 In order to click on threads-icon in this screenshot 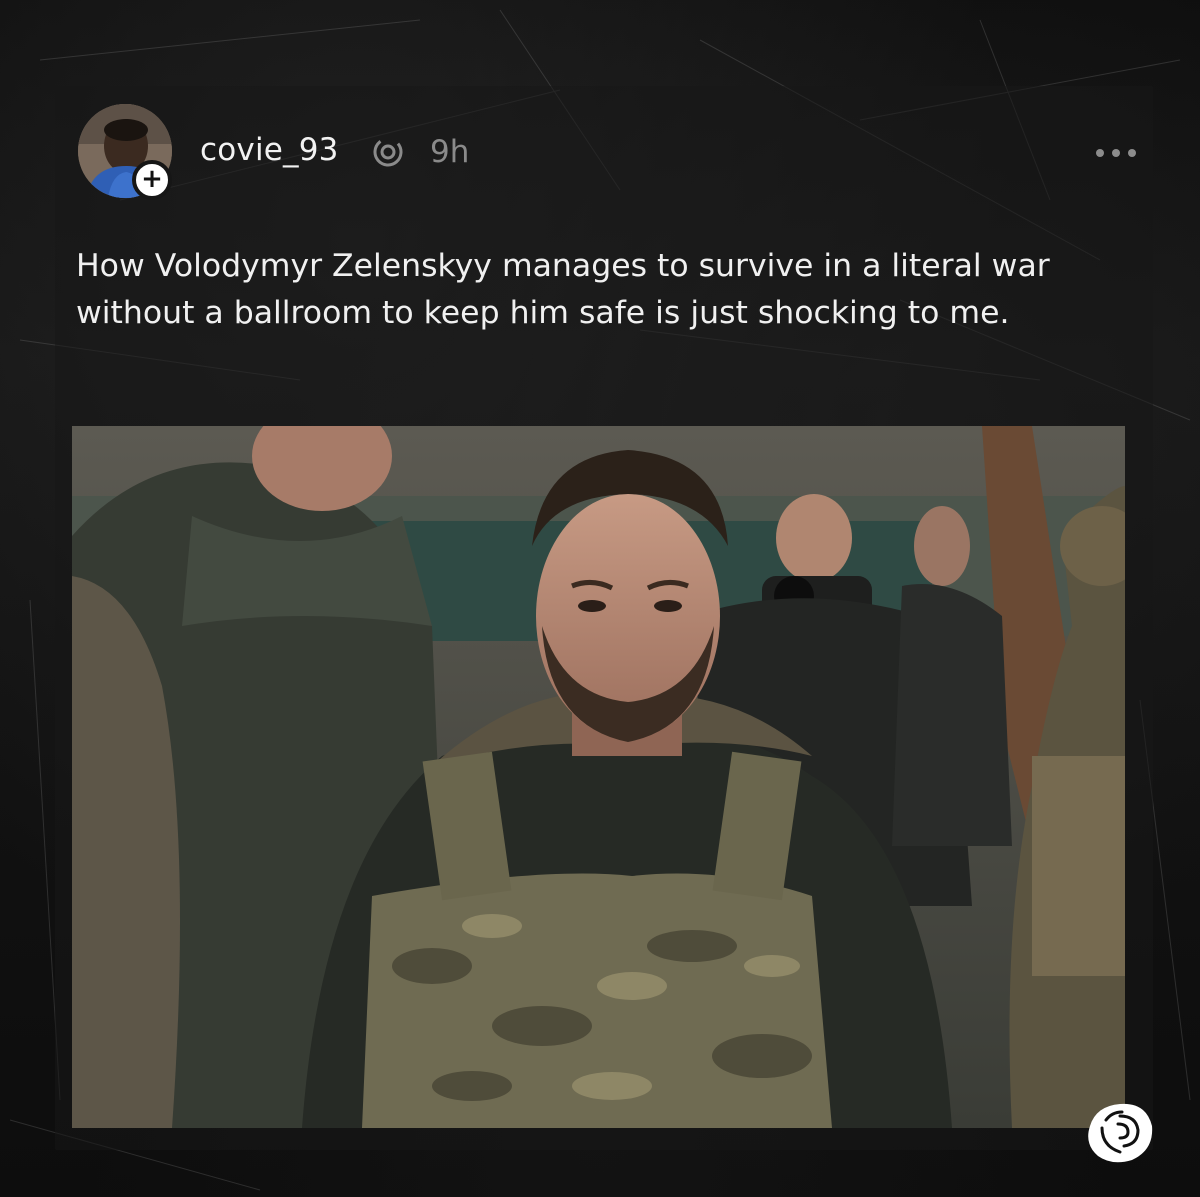, I will do `click(388, 152)`.